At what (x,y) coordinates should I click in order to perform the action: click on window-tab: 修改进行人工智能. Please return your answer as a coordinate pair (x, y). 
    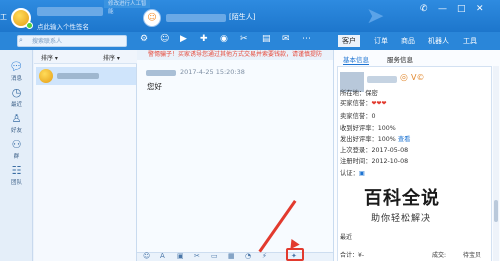
    Looking at the image, I should click on (127, 7).